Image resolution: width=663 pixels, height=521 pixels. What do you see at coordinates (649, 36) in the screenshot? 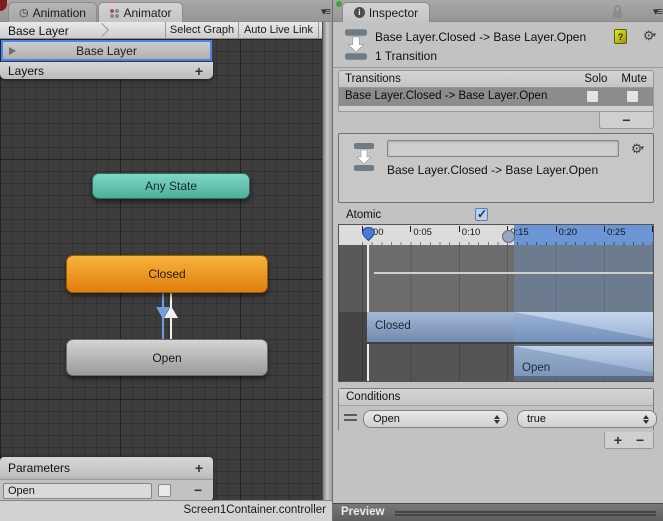
I see `gear-icon: ⚙▾` at bounding box center [649, 36].